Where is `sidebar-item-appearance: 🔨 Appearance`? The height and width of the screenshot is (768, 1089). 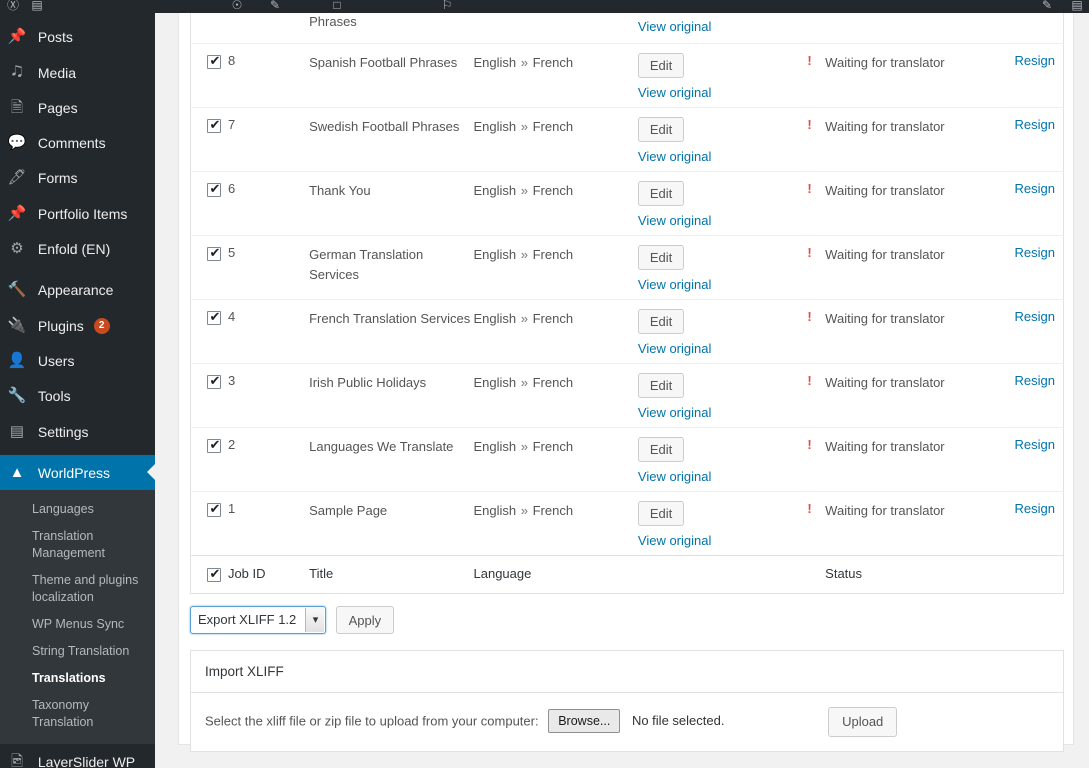
sidebar-item-appearance: 🔨 Appearance is located at coordinates (77, 289).